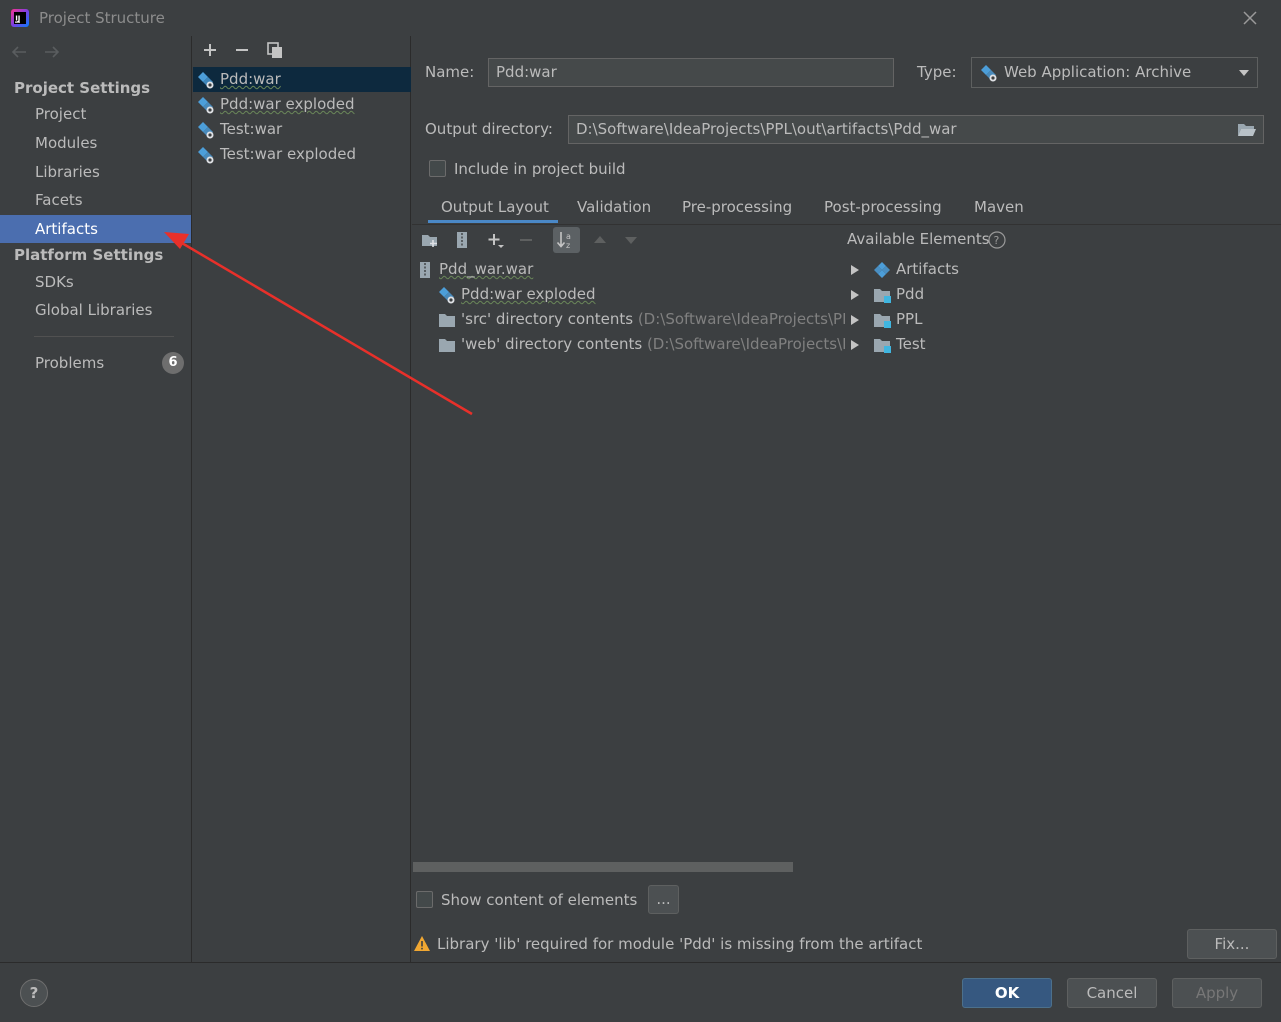  Describe the element at coordinates (287, 104) in the screenshot. I see `artifact-label: Pdd:war exploded` at that location.